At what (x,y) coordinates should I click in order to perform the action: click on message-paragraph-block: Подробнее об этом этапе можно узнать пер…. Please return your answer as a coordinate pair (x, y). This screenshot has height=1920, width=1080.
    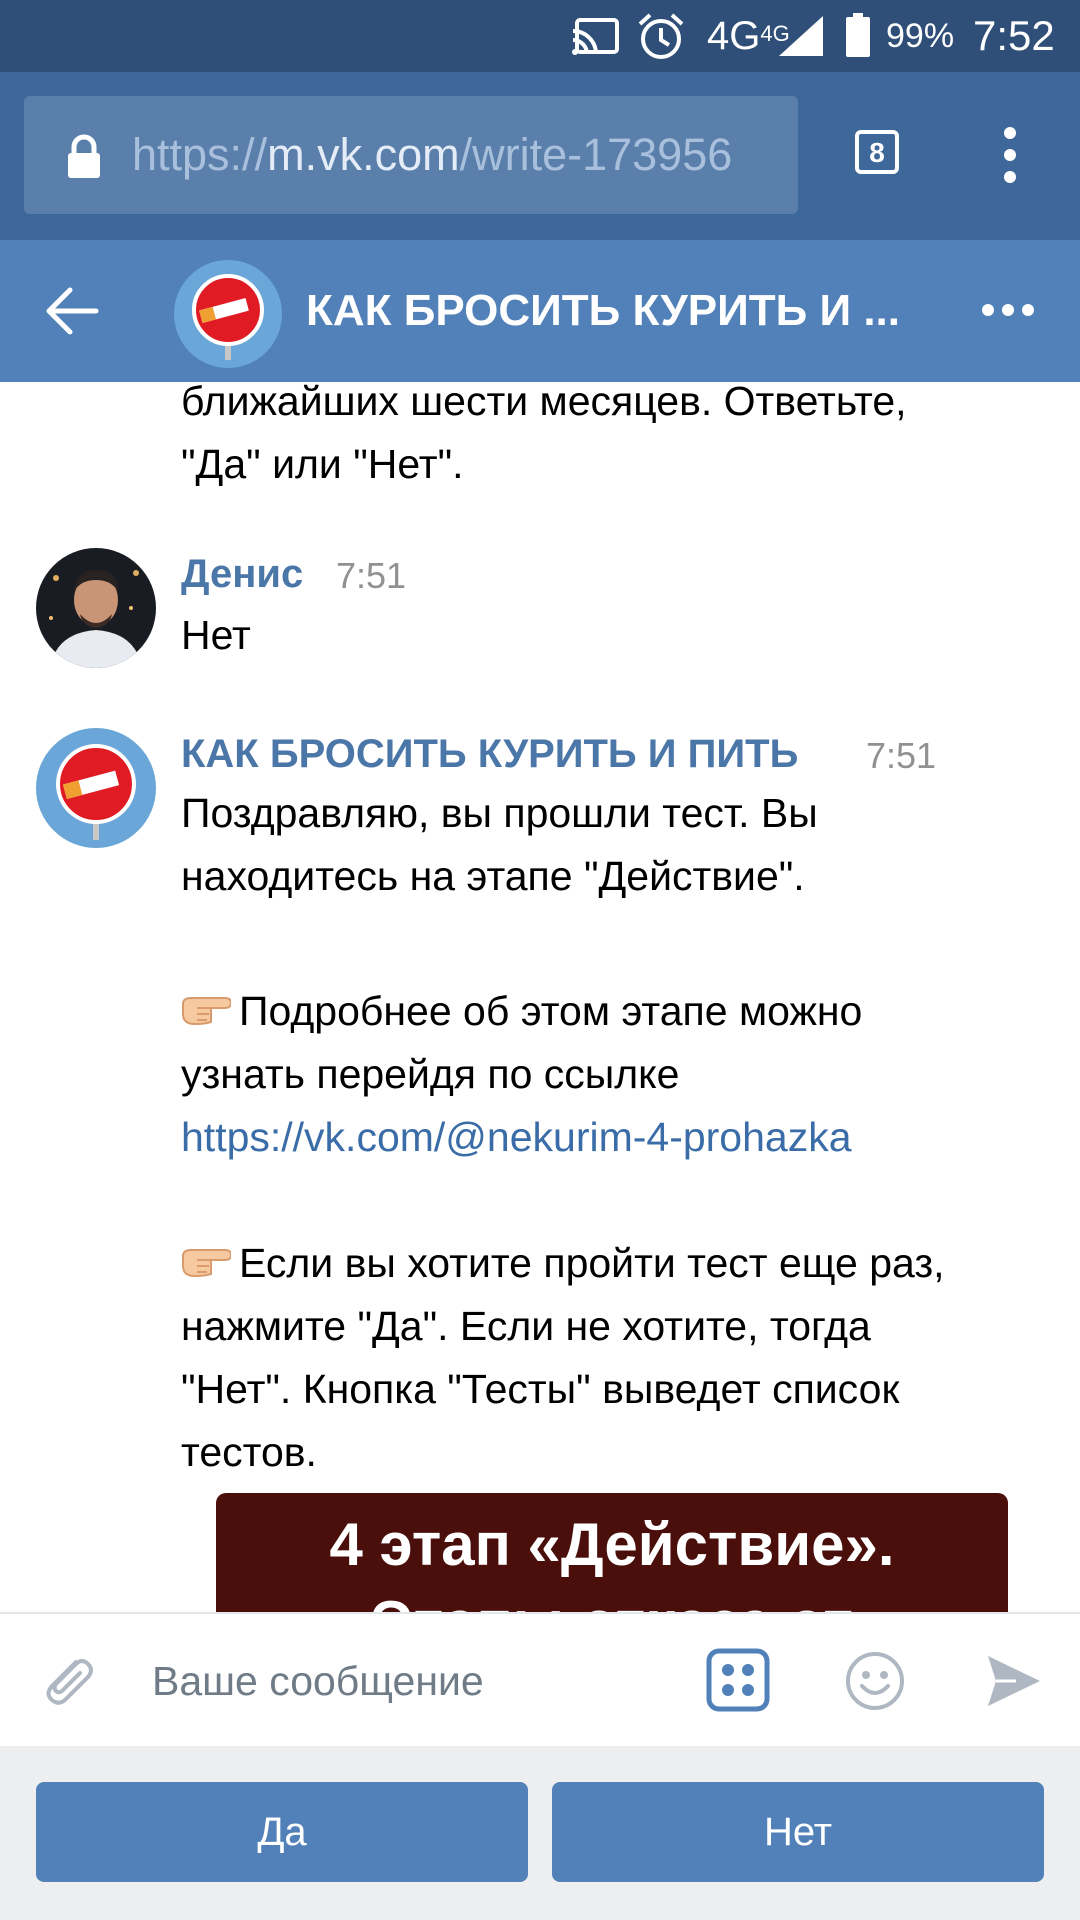
    Looking at the image, I should click on (621, 1074).